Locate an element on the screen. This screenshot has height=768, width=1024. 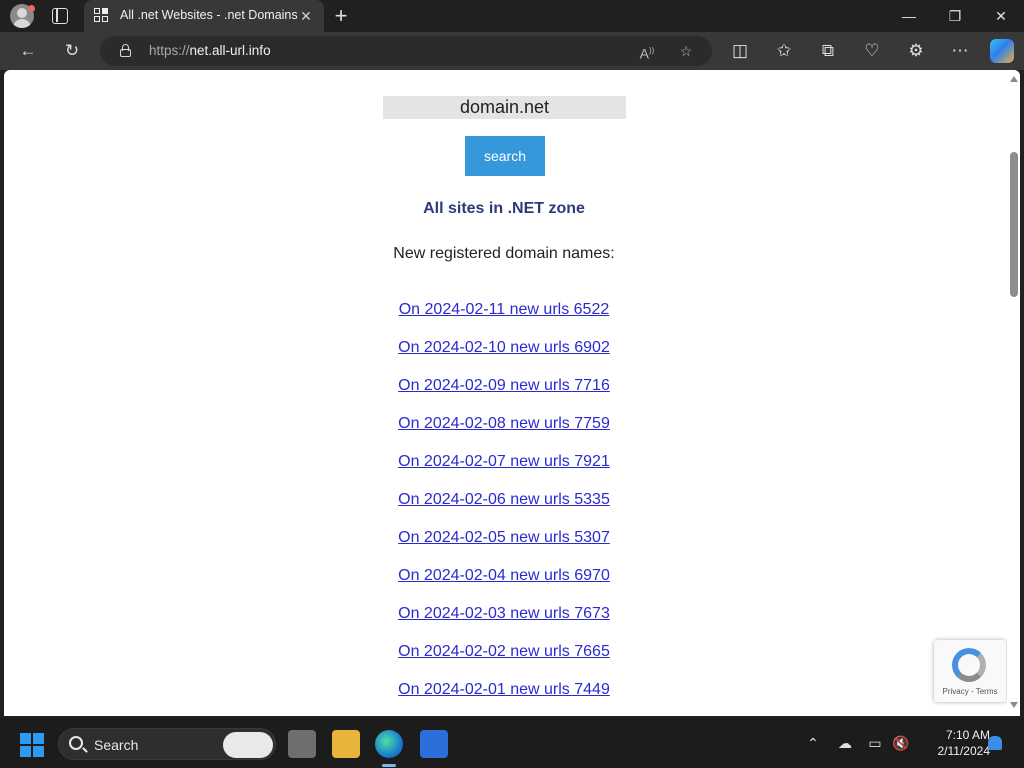
address-bar: https://net.all-url.info A)) ☆ is located at coordinates (406, 51).